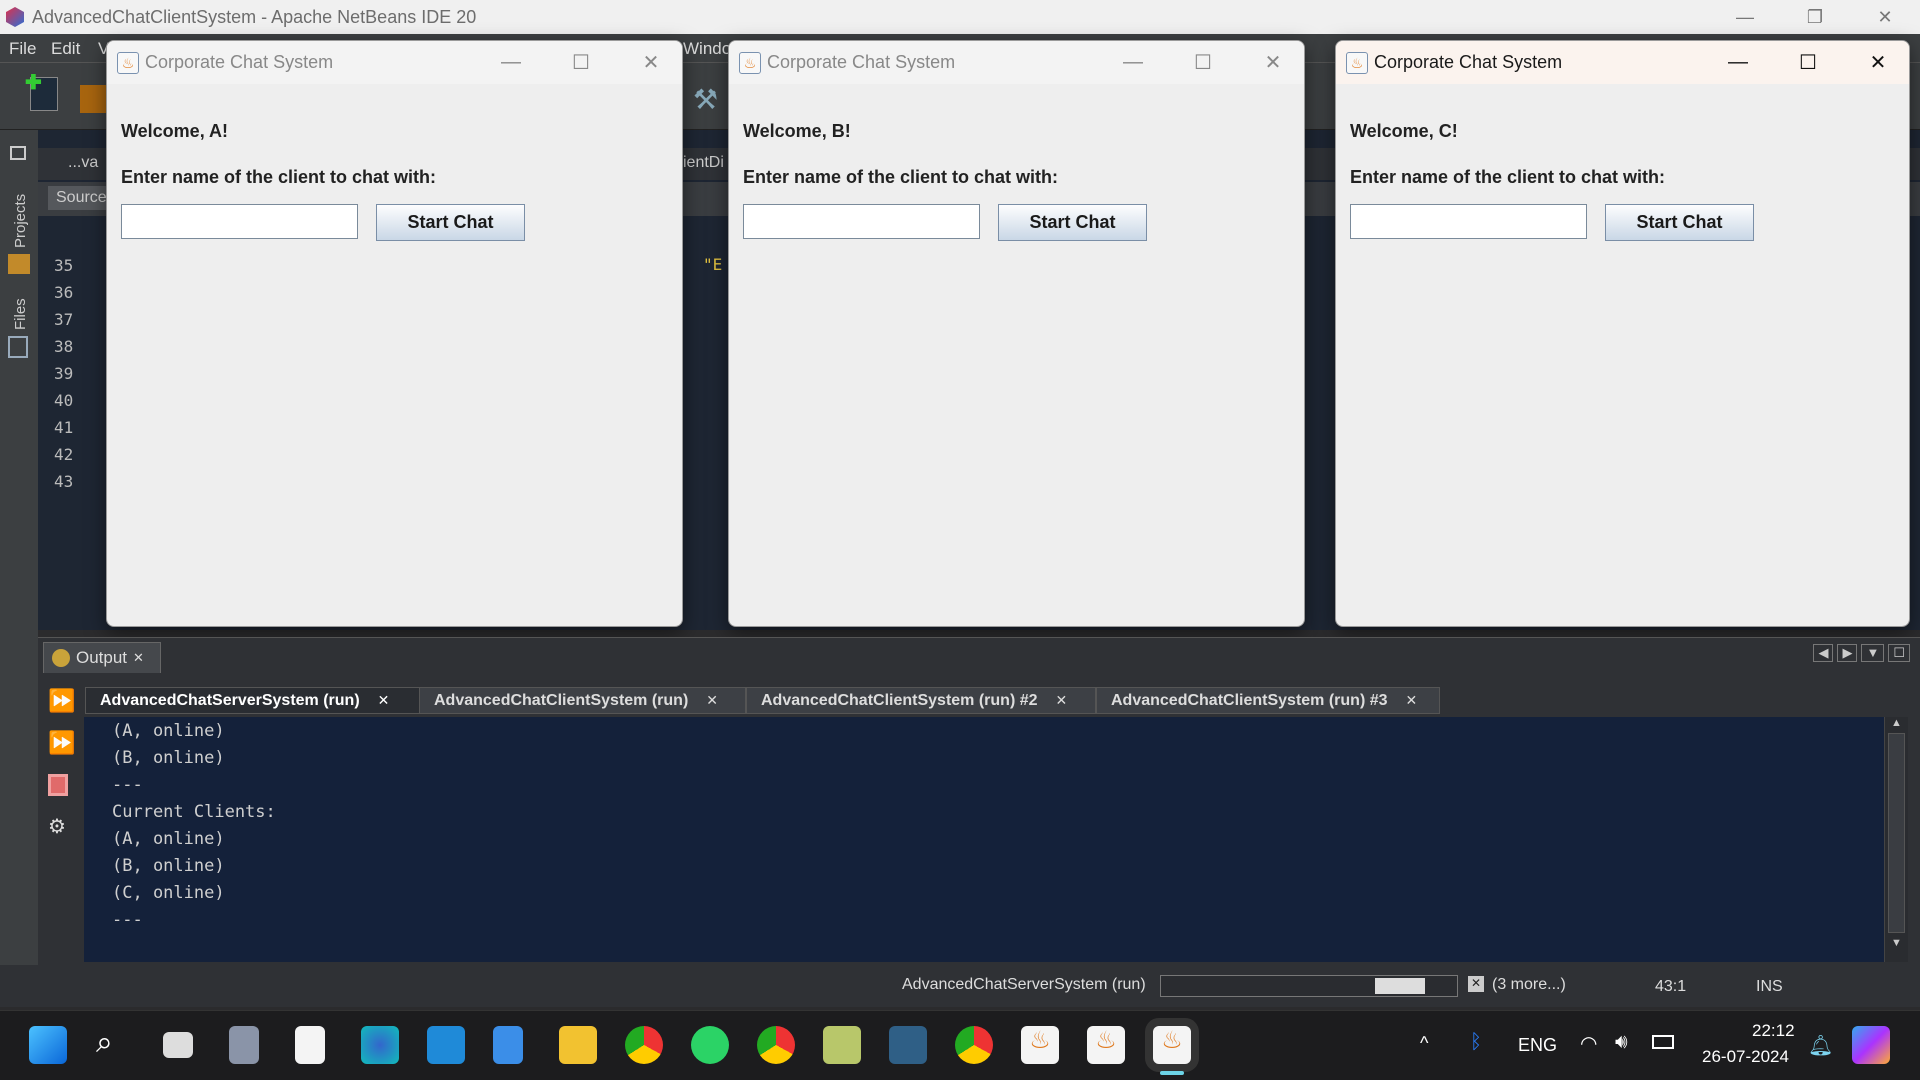  I want to click on console-line: (B, online), so click(168, 866).